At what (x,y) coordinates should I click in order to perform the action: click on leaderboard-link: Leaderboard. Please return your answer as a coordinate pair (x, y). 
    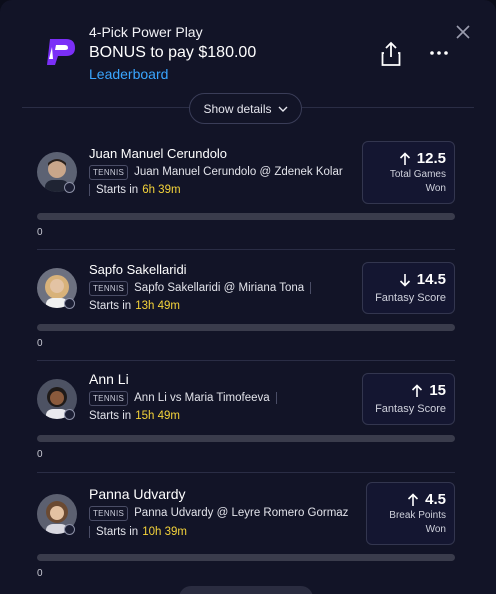
    Looking at the image, I should click on (128, 74).